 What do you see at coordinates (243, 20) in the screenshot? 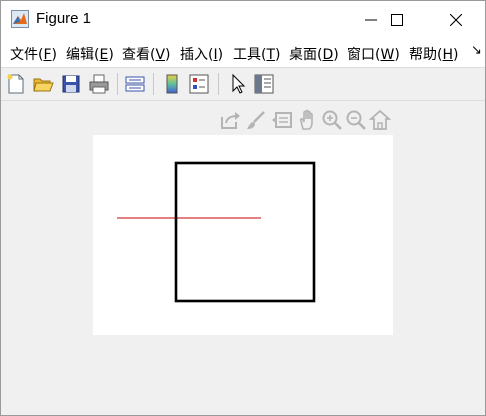
I see `title-bar: Figure 1` at bounding box center [243, 20].